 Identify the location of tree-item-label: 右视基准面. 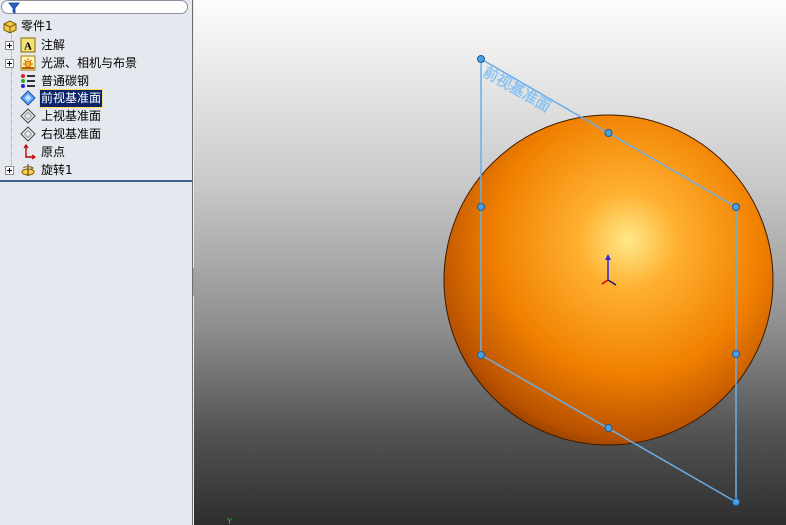
(71, 134).